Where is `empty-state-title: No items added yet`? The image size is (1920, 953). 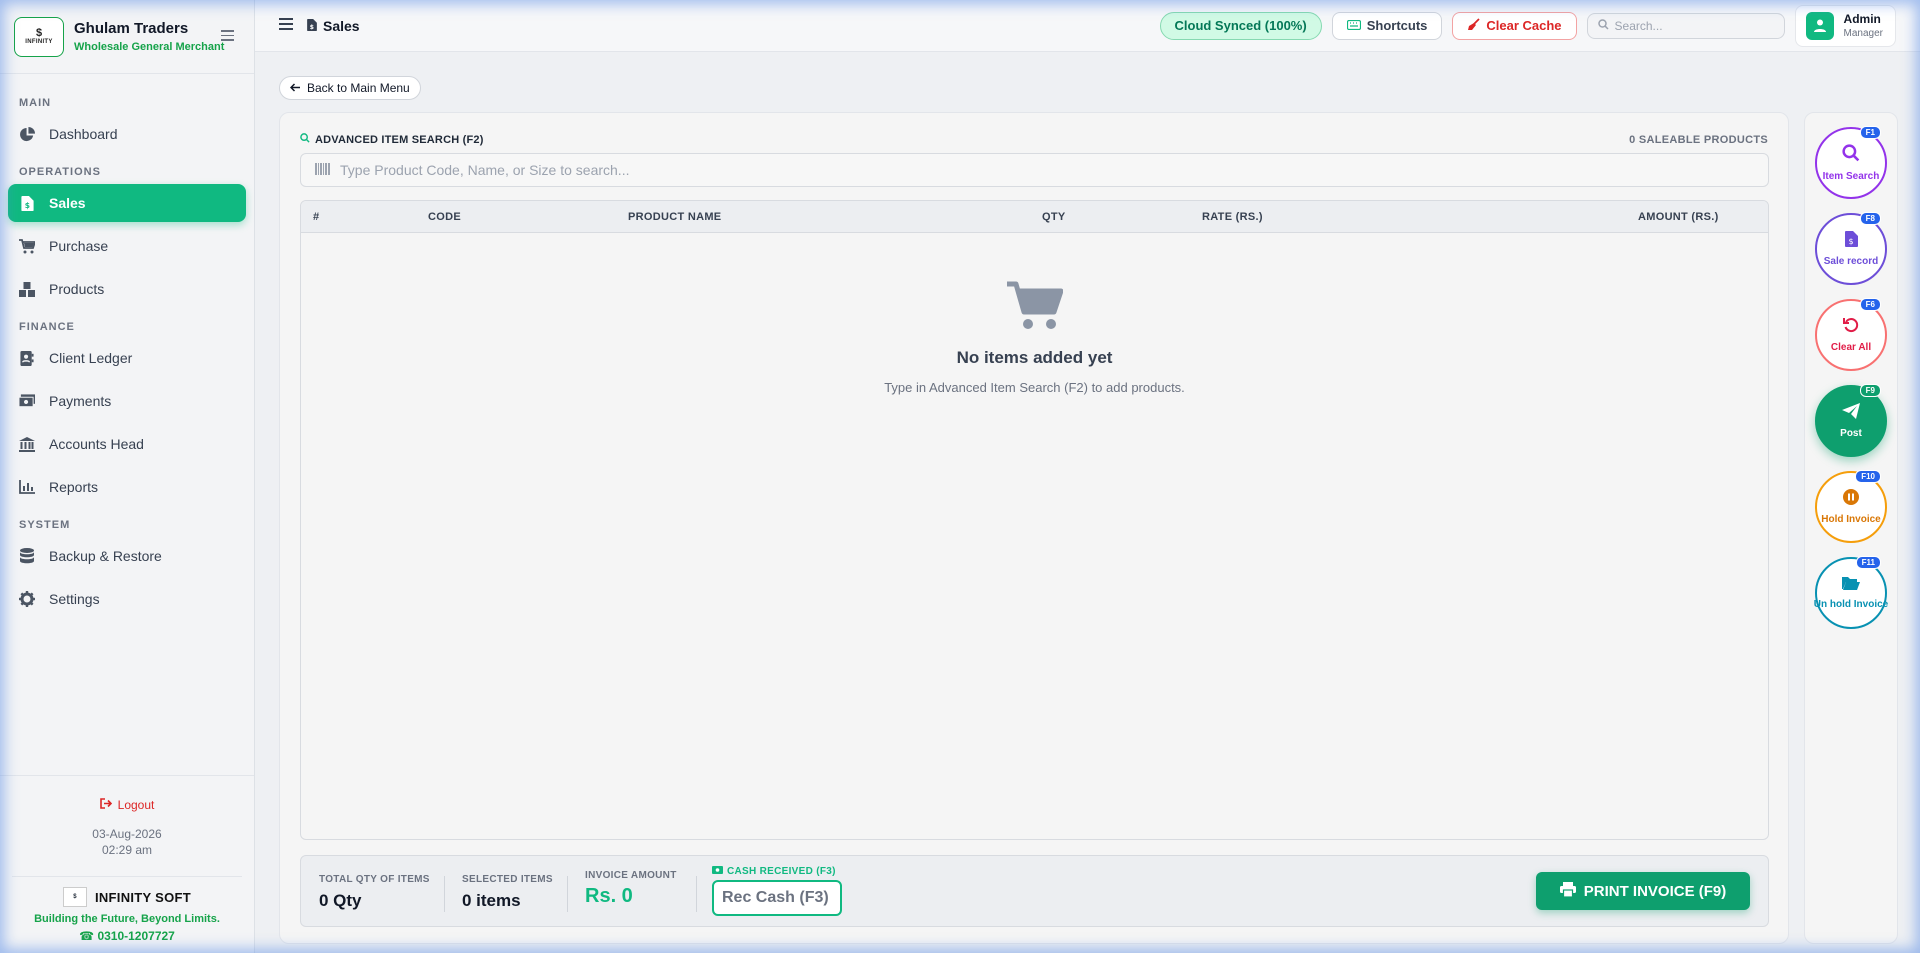
empty-state-title: No items added yet is located at coordinates (1034, 357).